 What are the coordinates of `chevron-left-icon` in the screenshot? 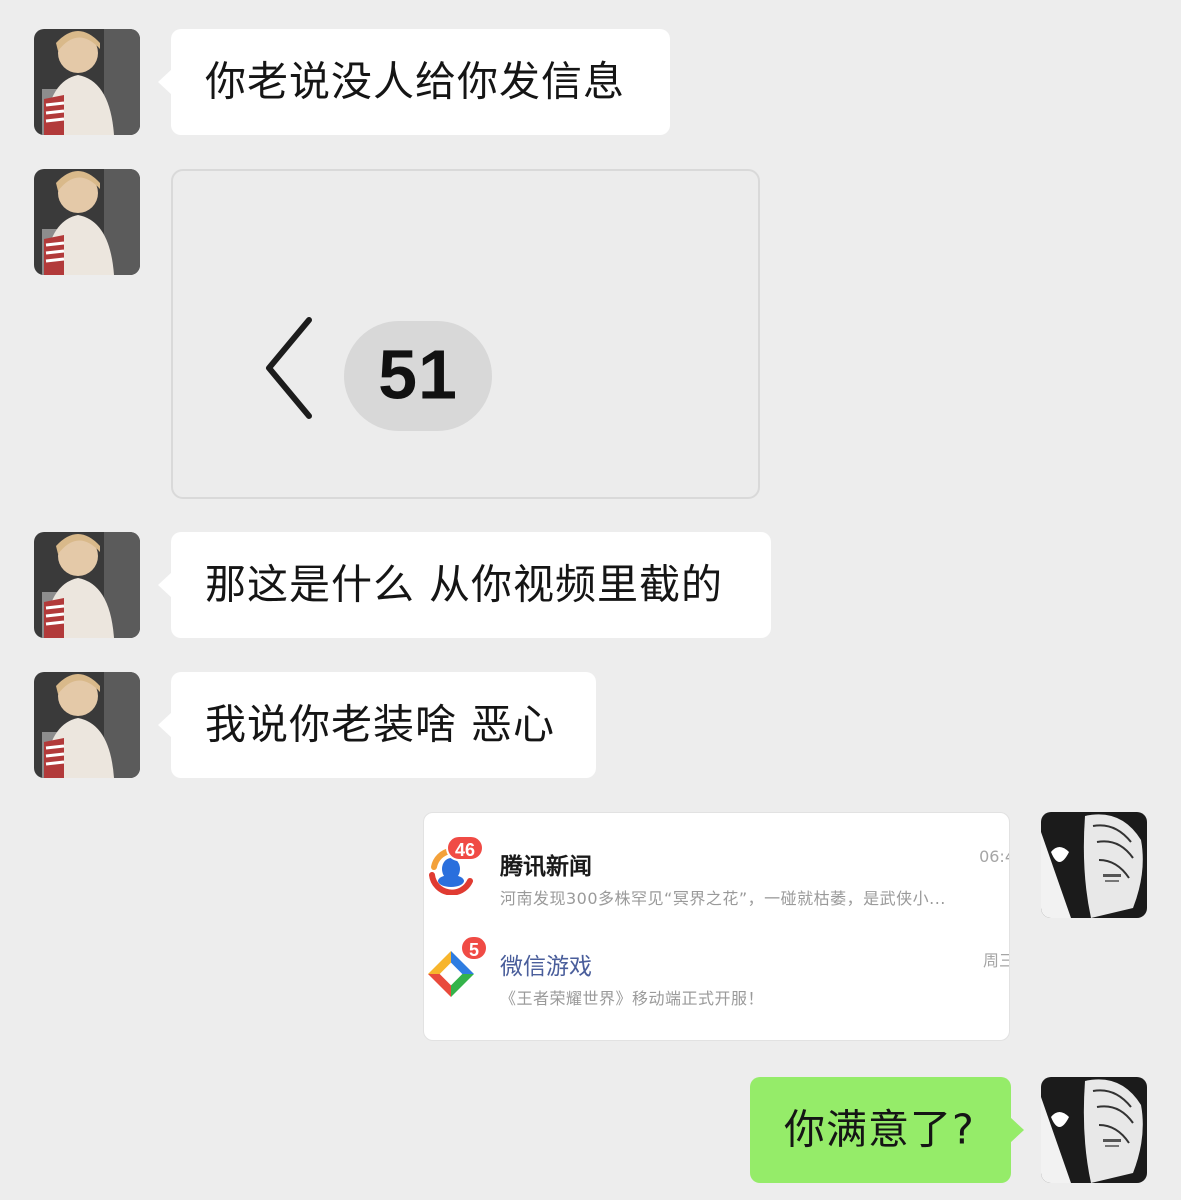 It's located at (289, 368).